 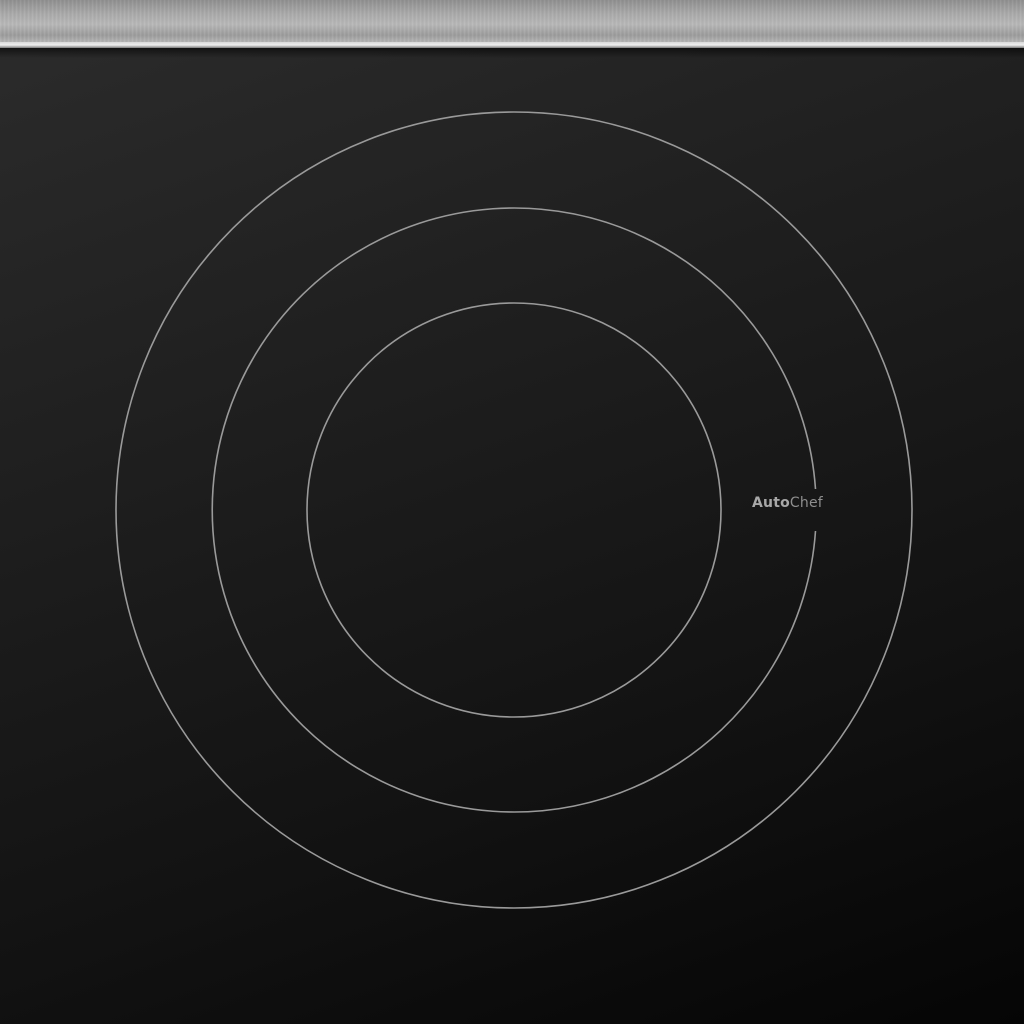 I want to click on brand-logo: AutoChef, so click(x=787, y=503).